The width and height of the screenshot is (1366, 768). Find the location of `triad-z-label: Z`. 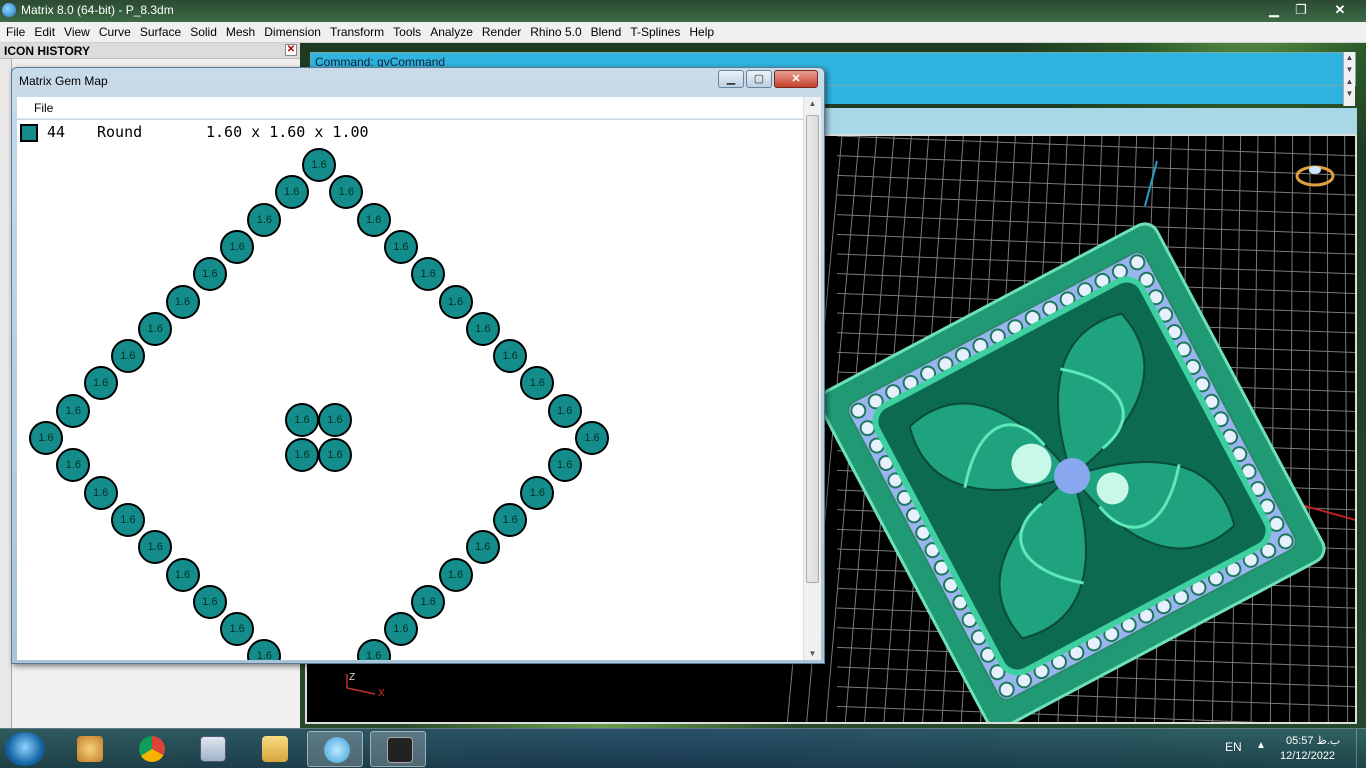

triad-z-label: Z is located at coordinates (352, 677).